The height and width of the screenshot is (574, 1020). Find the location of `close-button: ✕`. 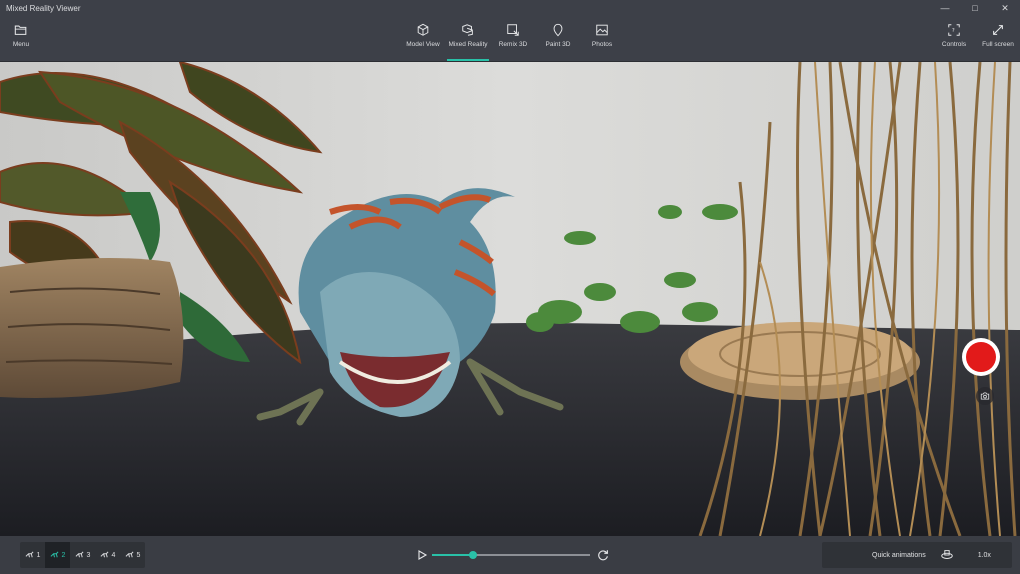

close-button: ✕ is located at coordinates (1005, 8).